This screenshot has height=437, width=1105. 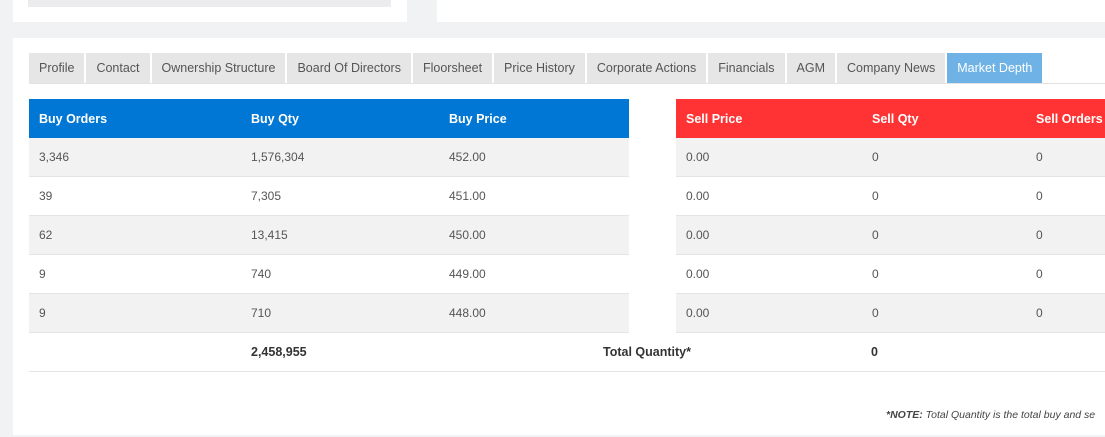 I want to click on sell-qty-header: Sell Qty, so click(x=895, y=118).